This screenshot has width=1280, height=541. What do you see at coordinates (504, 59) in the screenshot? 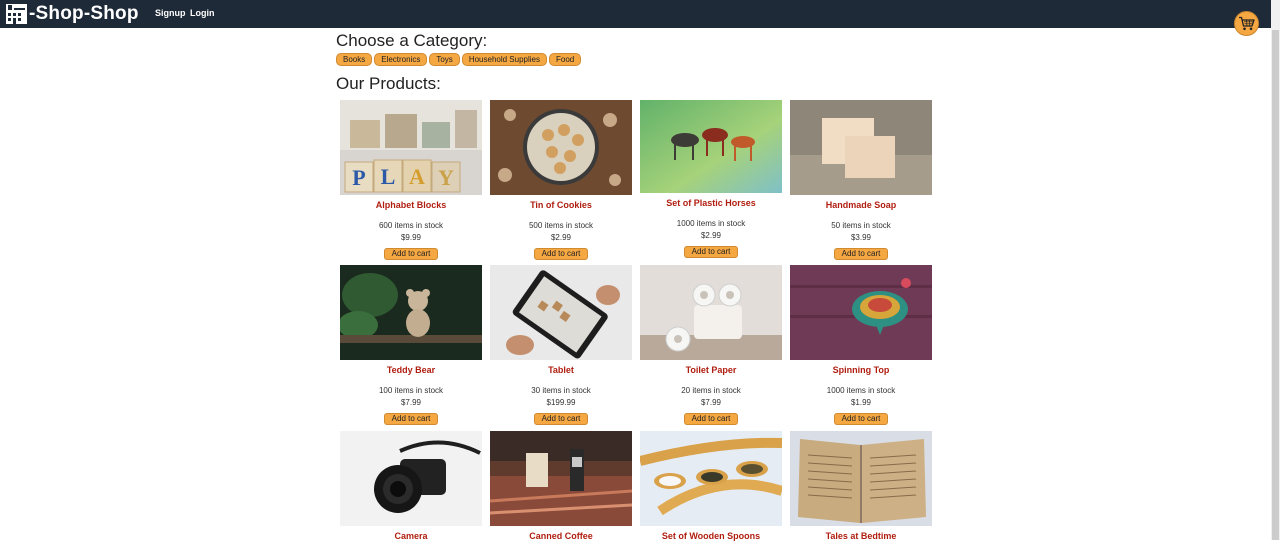
I see `category-household-supplies: Household Supplies` at bounding box center [504, 59].